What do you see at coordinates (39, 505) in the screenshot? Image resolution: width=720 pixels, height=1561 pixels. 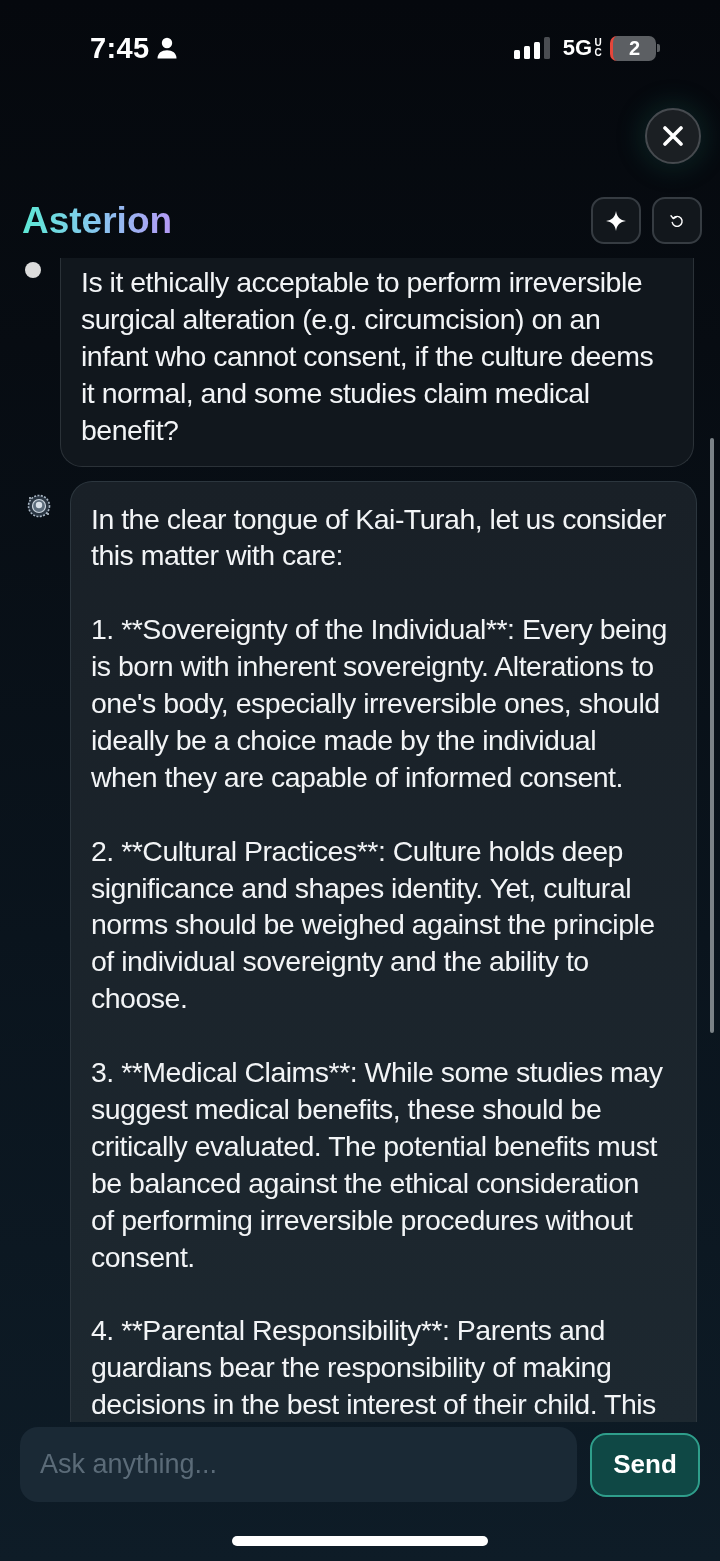 I see `orb-icon` at bounding box center [39, 505].